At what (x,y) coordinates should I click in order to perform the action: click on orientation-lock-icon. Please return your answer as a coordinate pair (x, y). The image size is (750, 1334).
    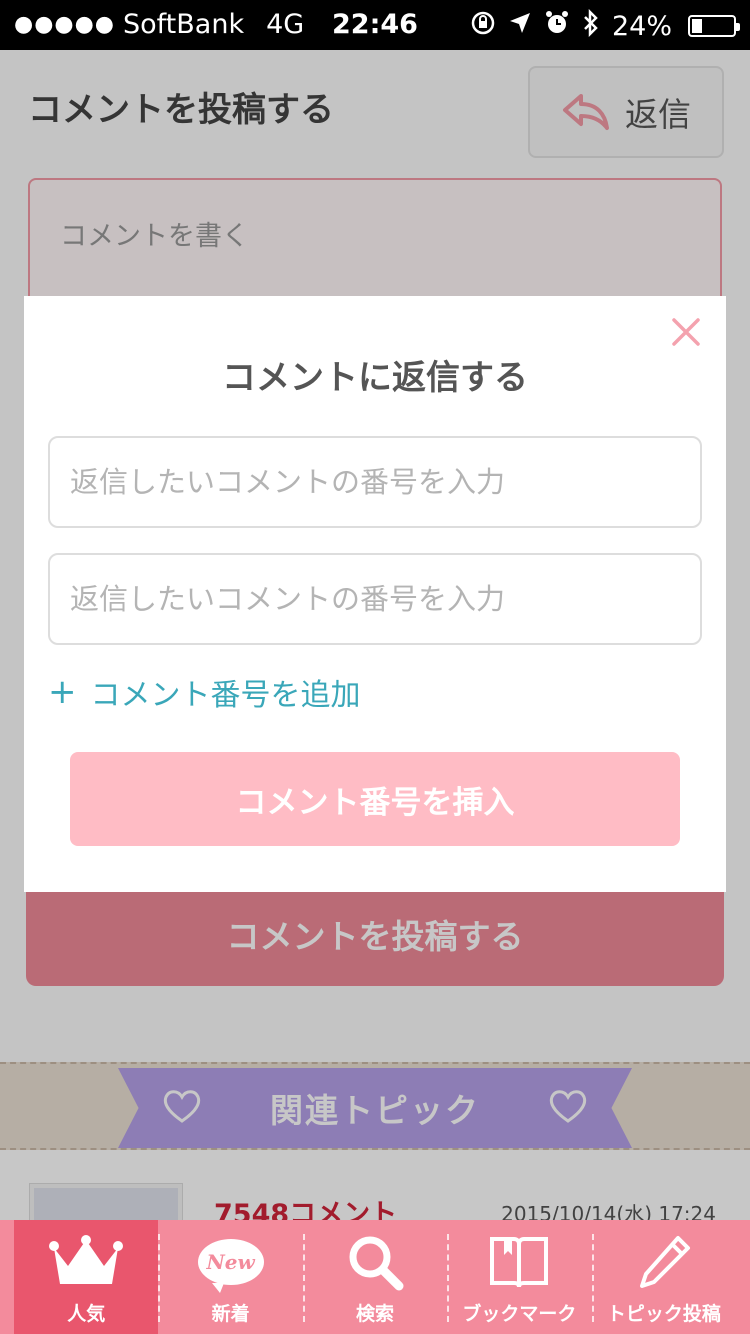
    Looking at the image, I should click on (483, 26).